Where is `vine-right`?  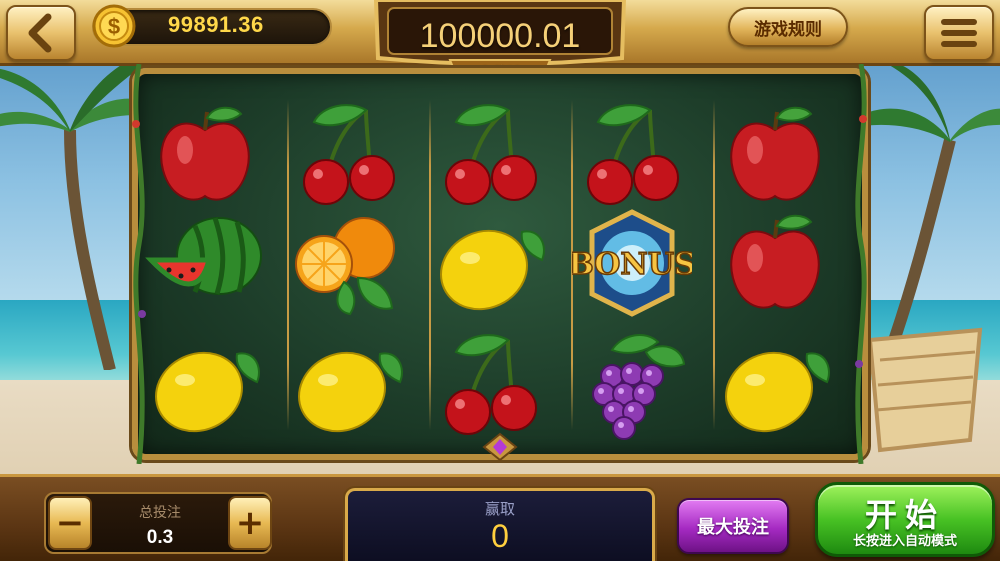
vine-right is located at coordinates (861, 264).